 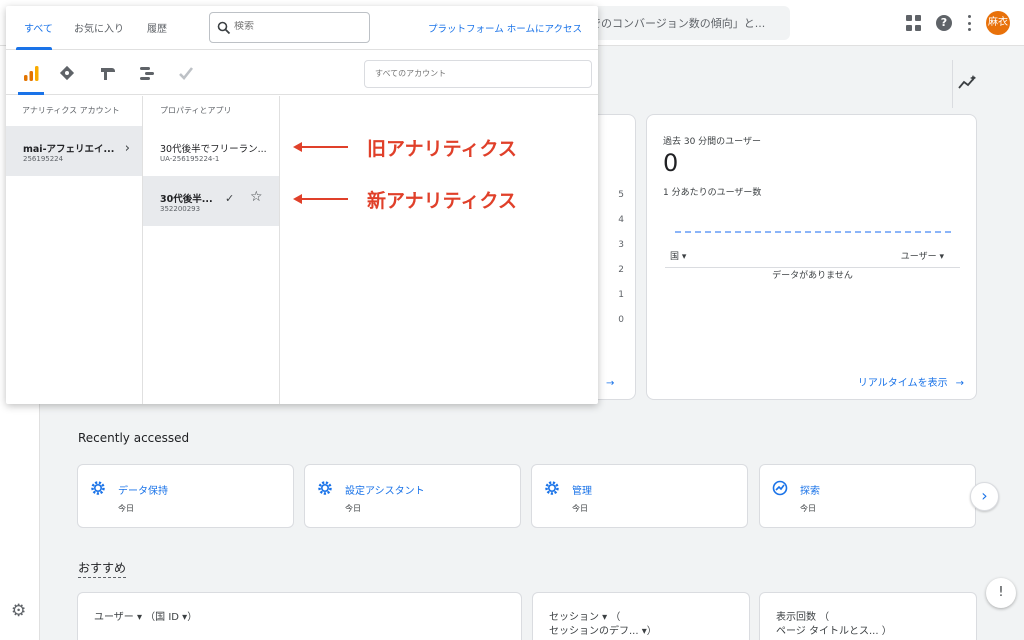 I want to click on recent-item-explore: 探索 今日, so click(x=867, y=496).